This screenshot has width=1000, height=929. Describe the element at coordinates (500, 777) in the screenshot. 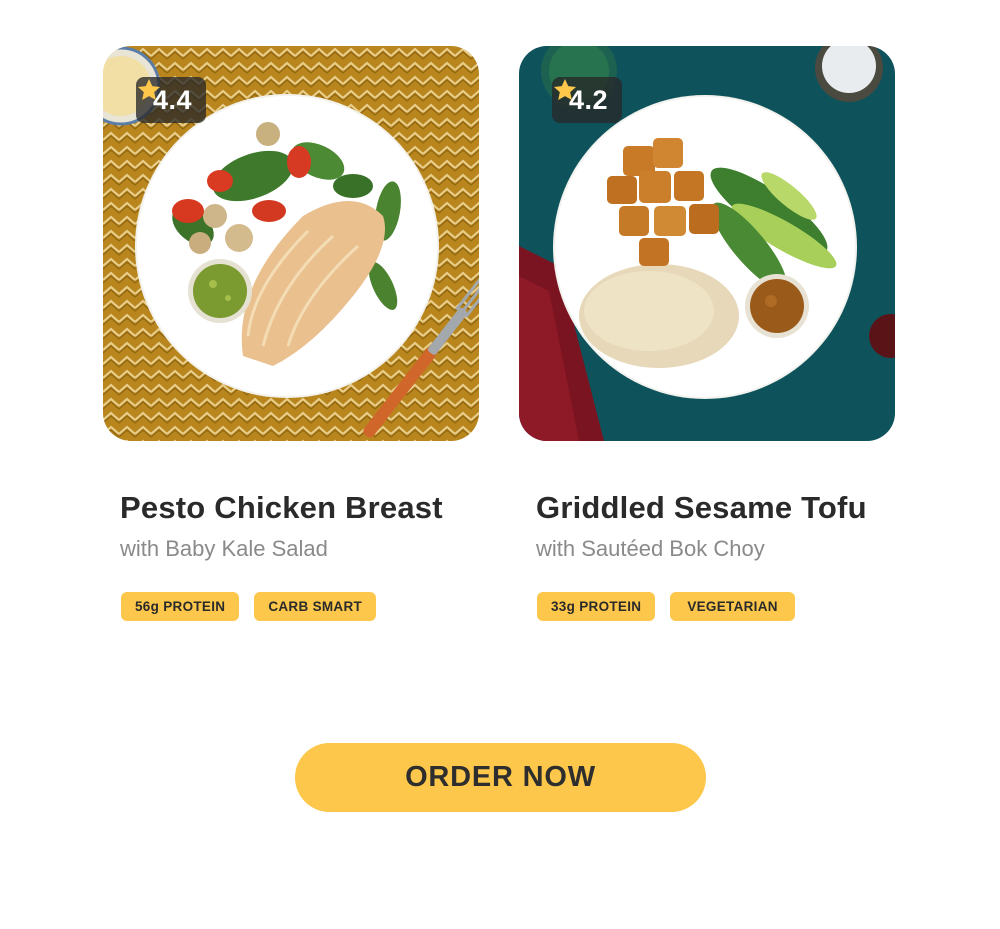

I see `order-now-button: ORDER NOW` at that location.